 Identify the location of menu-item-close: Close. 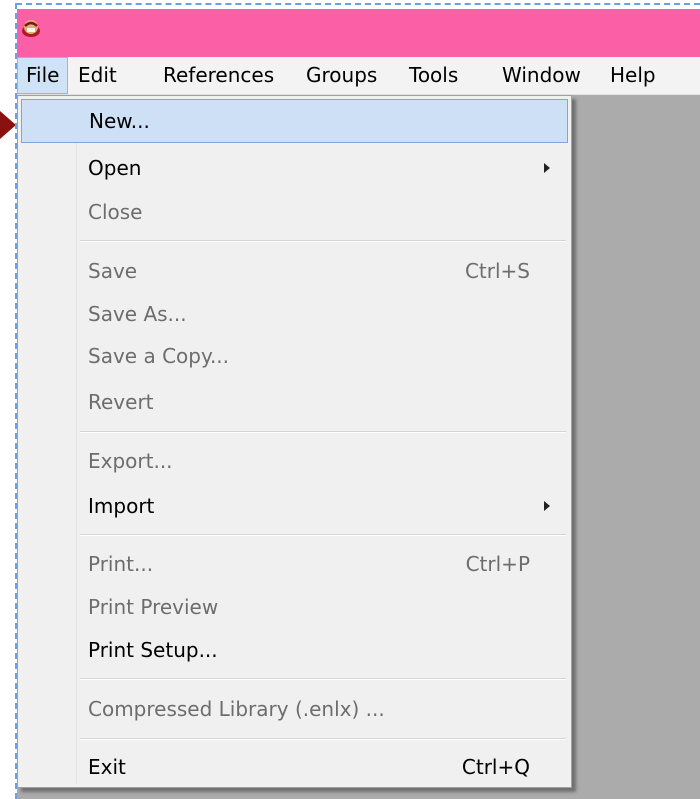
(294, 212).